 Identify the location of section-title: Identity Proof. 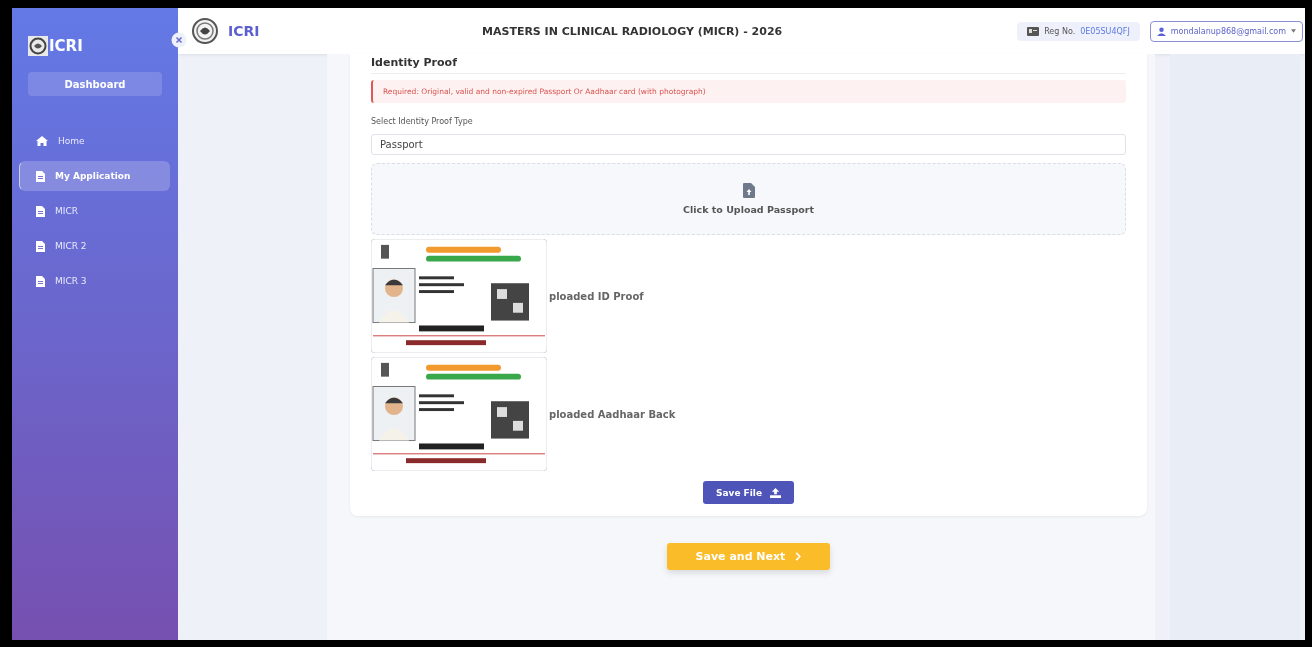
(748, 65).